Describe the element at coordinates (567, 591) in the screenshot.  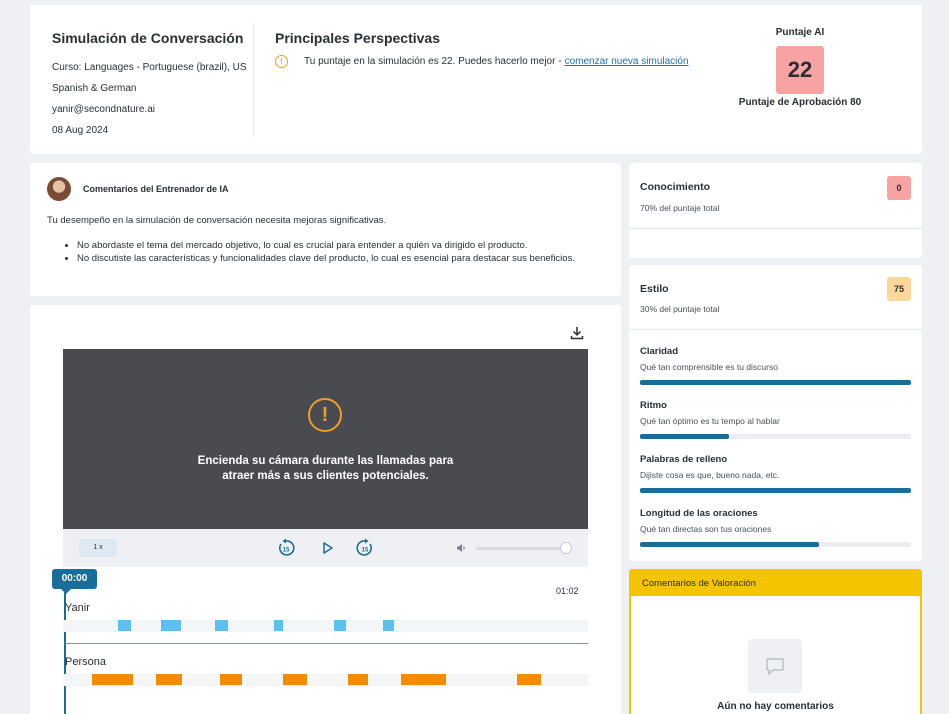
I see `end-time: 01:02` at that location.